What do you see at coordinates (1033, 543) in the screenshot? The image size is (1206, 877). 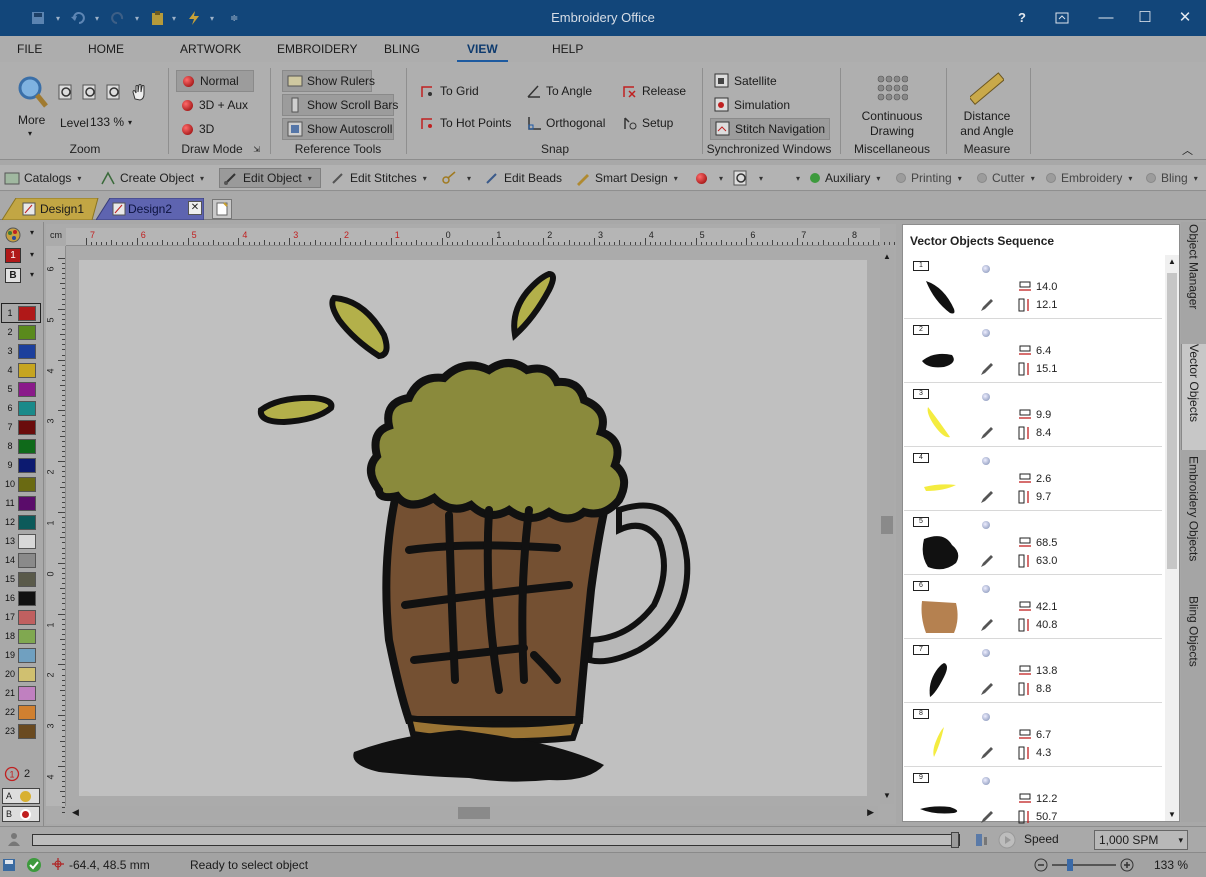 I see `vector-object-row: 5 68.5 63.0` at bounding box center [1033, 543].